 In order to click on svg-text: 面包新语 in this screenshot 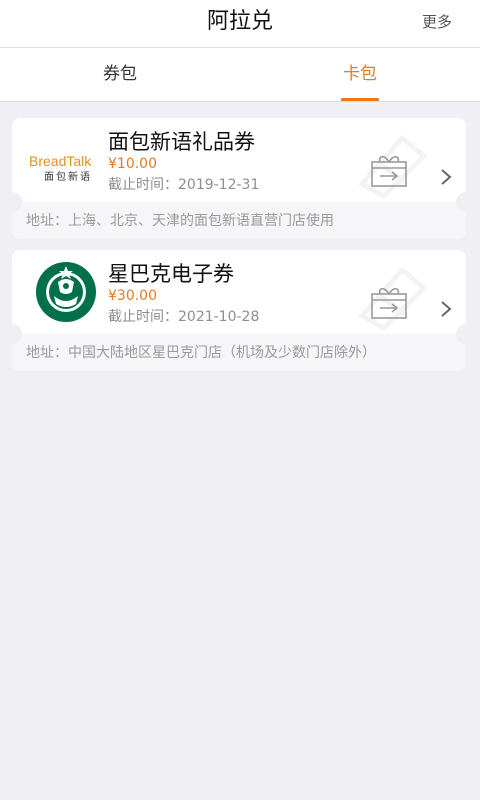, I will do `click(68, 176)`.